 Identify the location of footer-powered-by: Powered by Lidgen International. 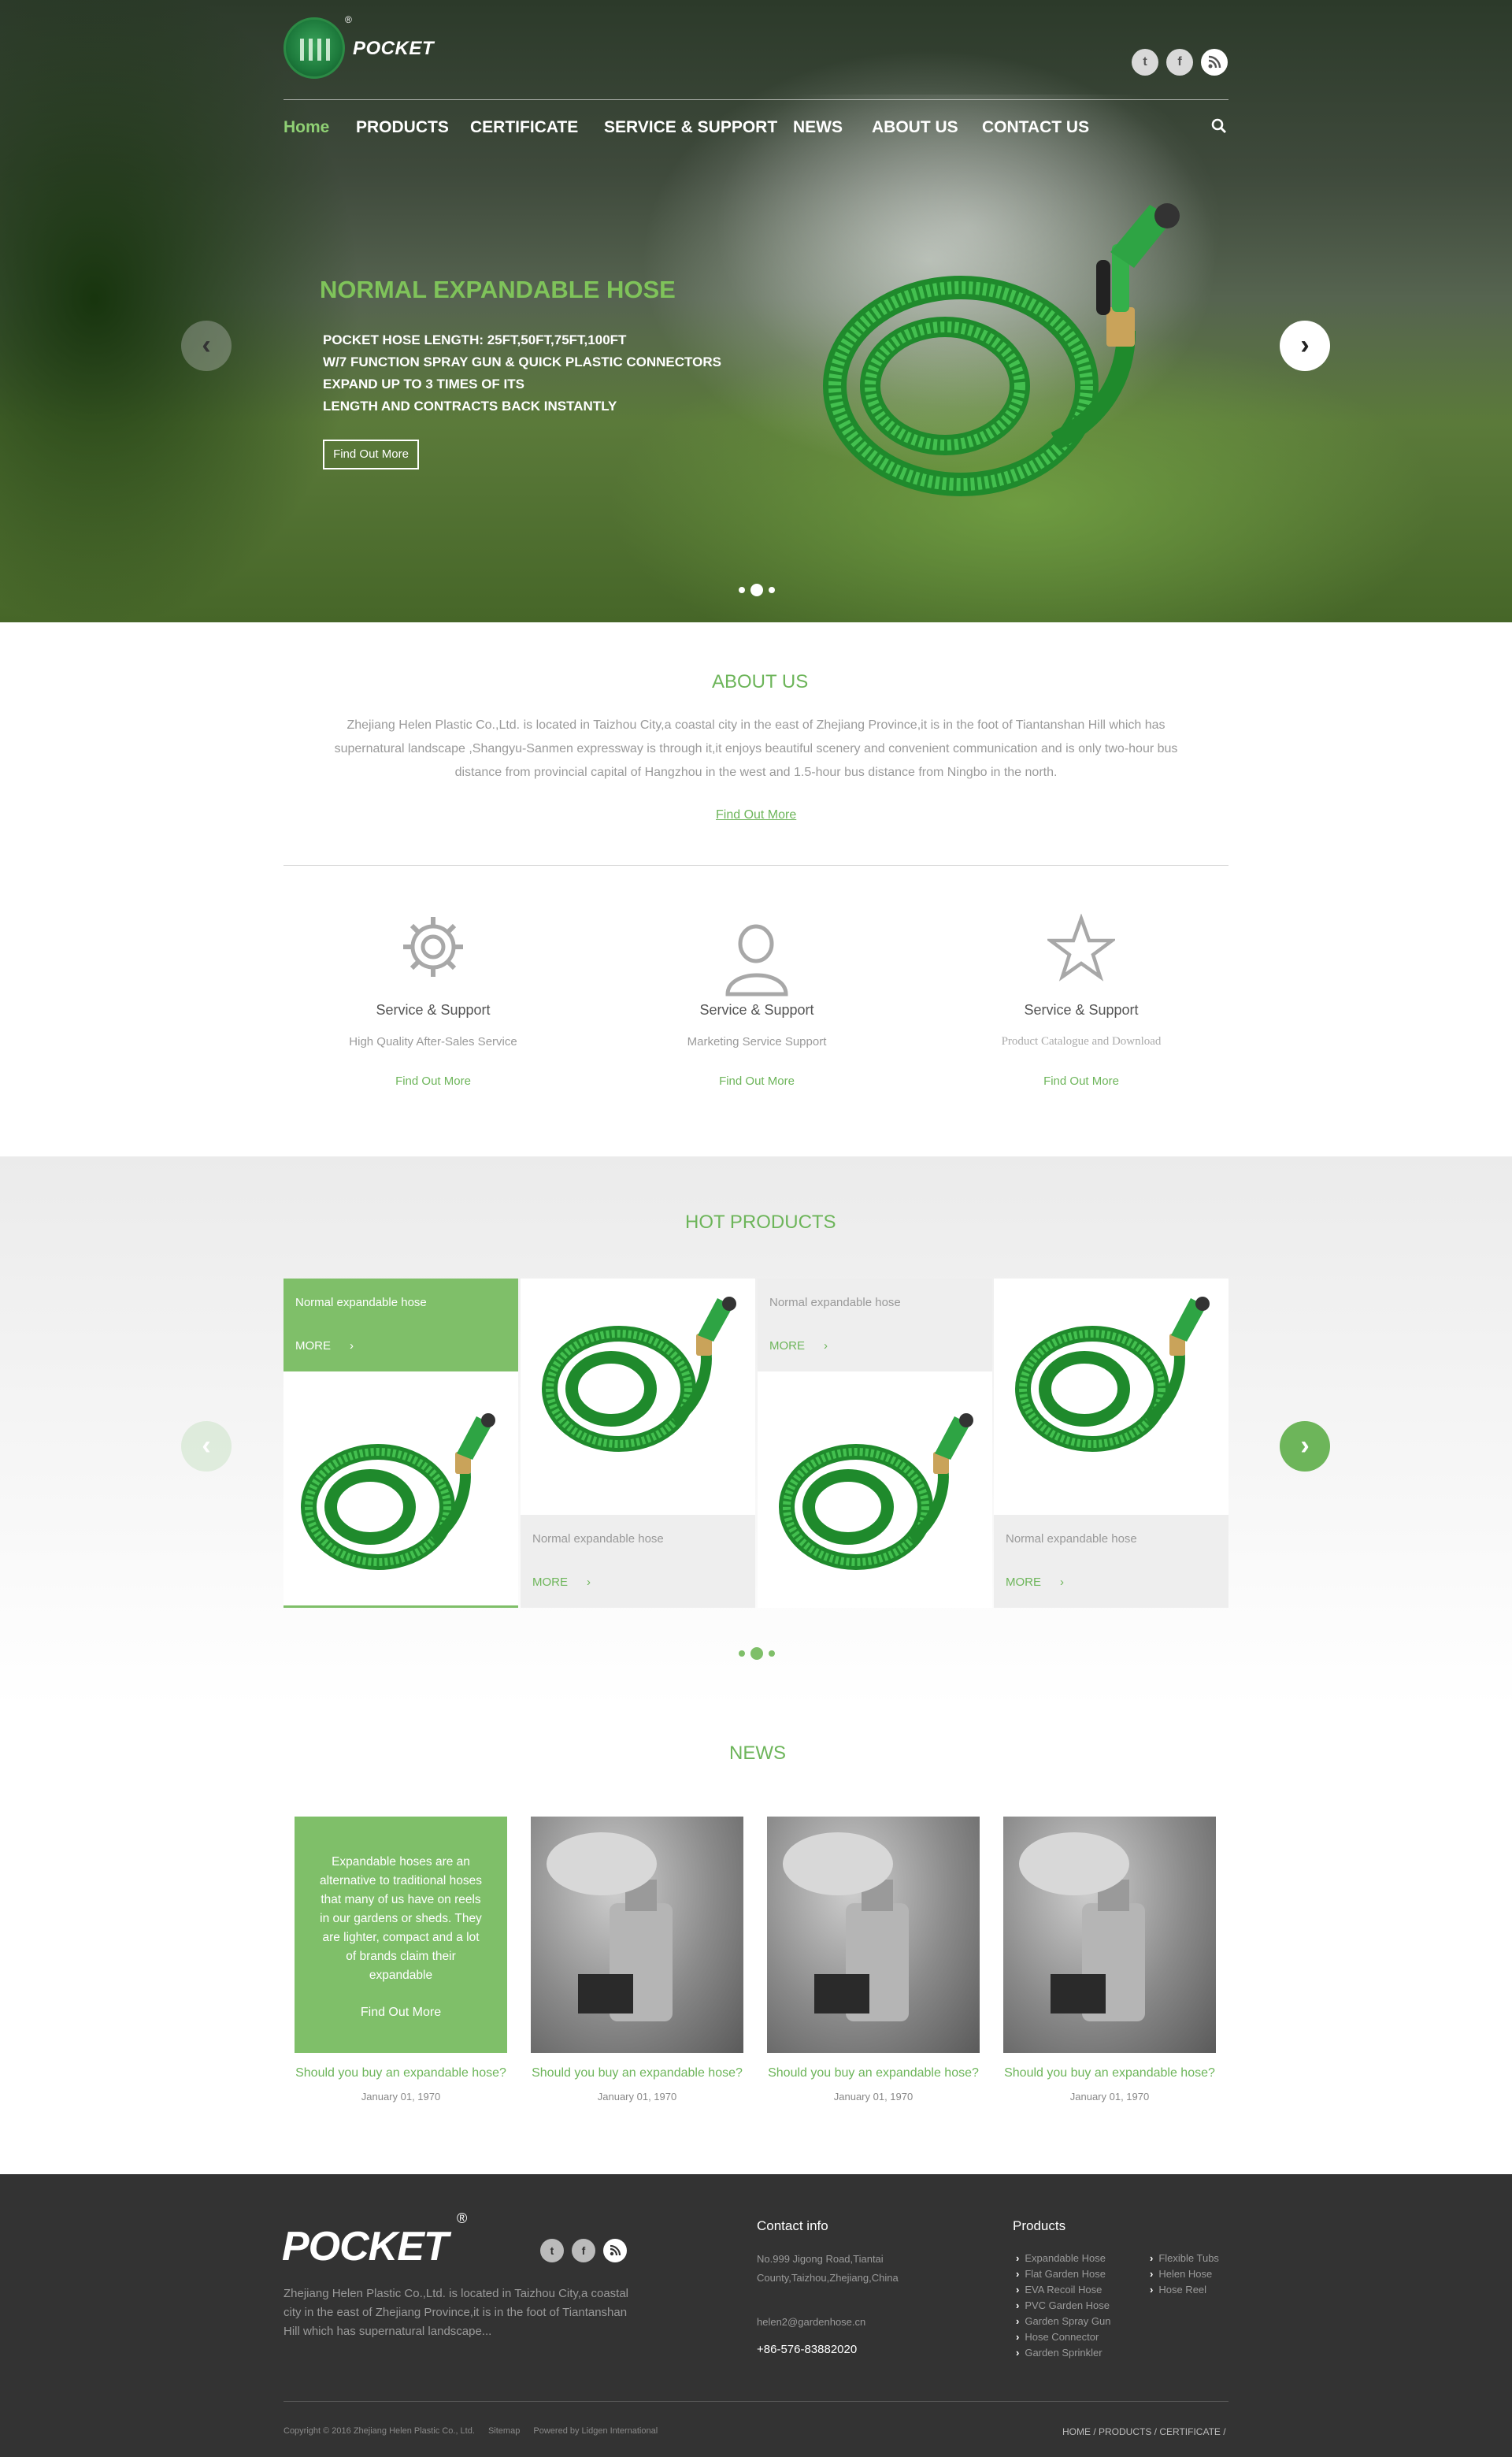
(595, 2431).